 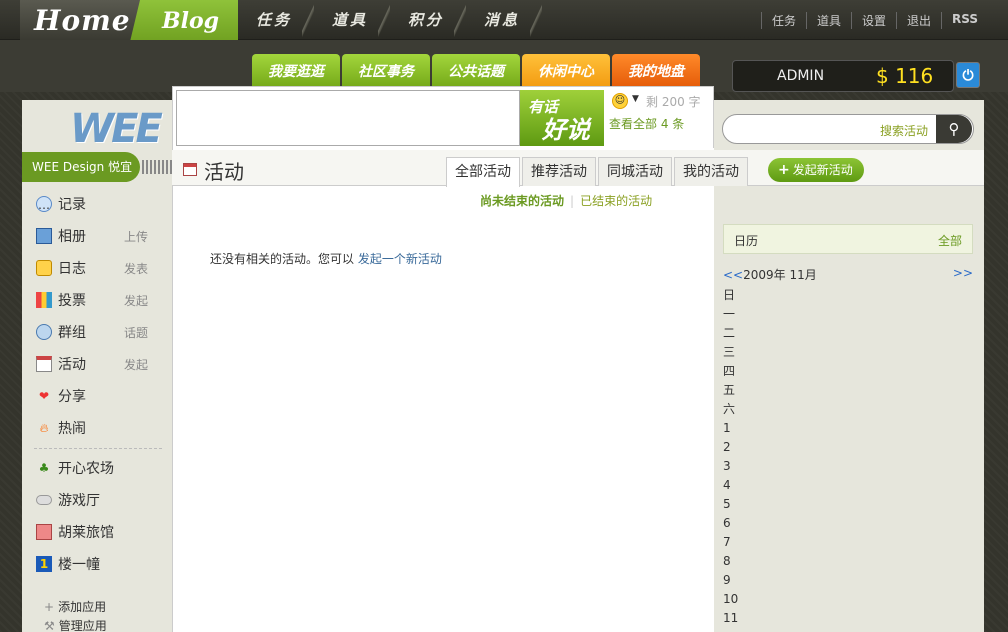 I want to click on home-tab: Home, so click(x=80, y=20).